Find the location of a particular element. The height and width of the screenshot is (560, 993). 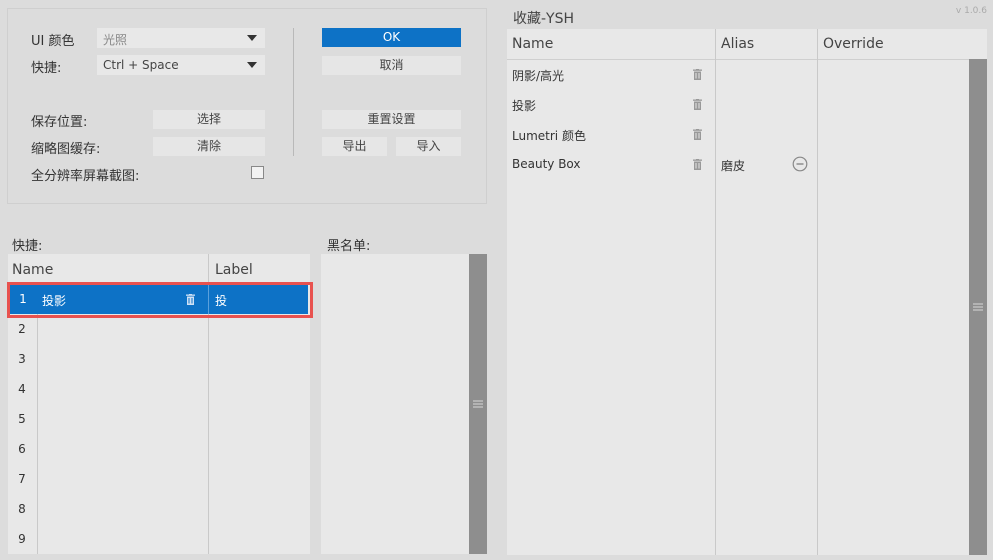

row-number: 6 is located at coordinates (22, 449).